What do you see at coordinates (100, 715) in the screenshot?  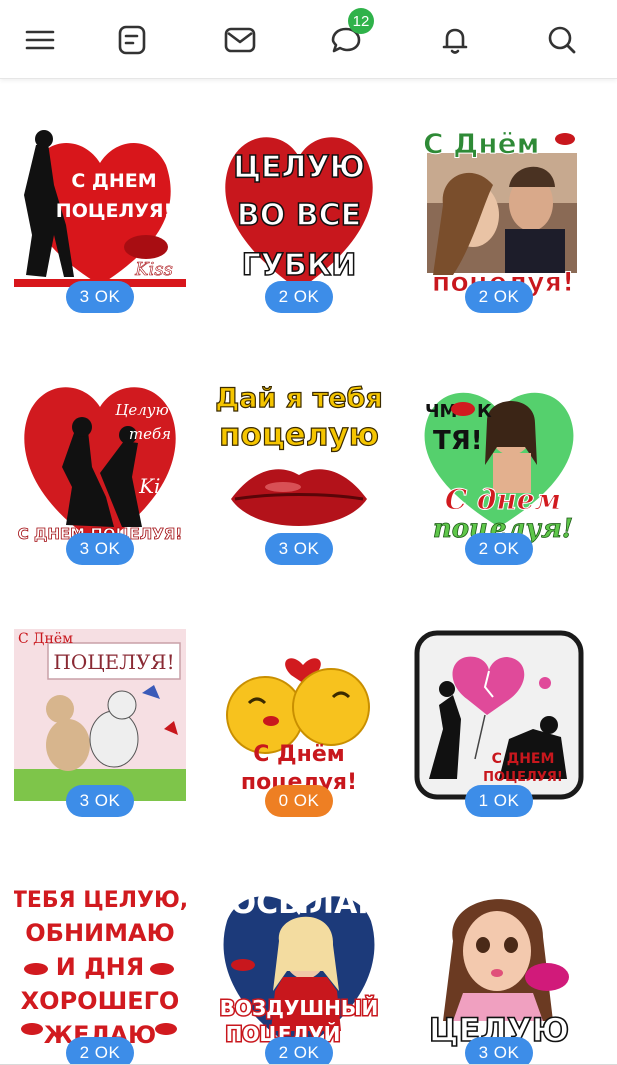 I see `sticker-image: С Днём ПОЦЕЛУЯ!` at bounding box center [100, 715].